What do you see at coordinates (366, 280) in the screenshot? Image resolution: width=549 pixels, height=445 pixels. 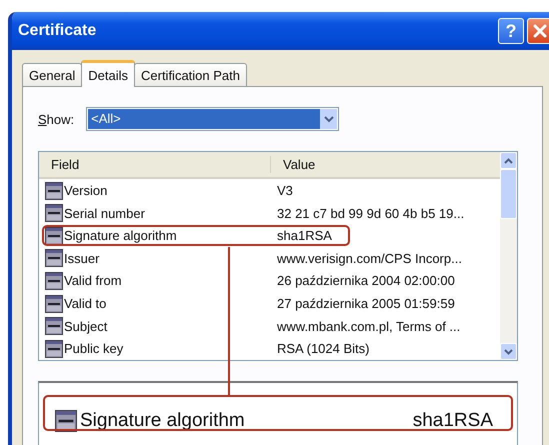 I see `table-cell: 26 października 2004 02:00:00` at bounding box center [366, 280].